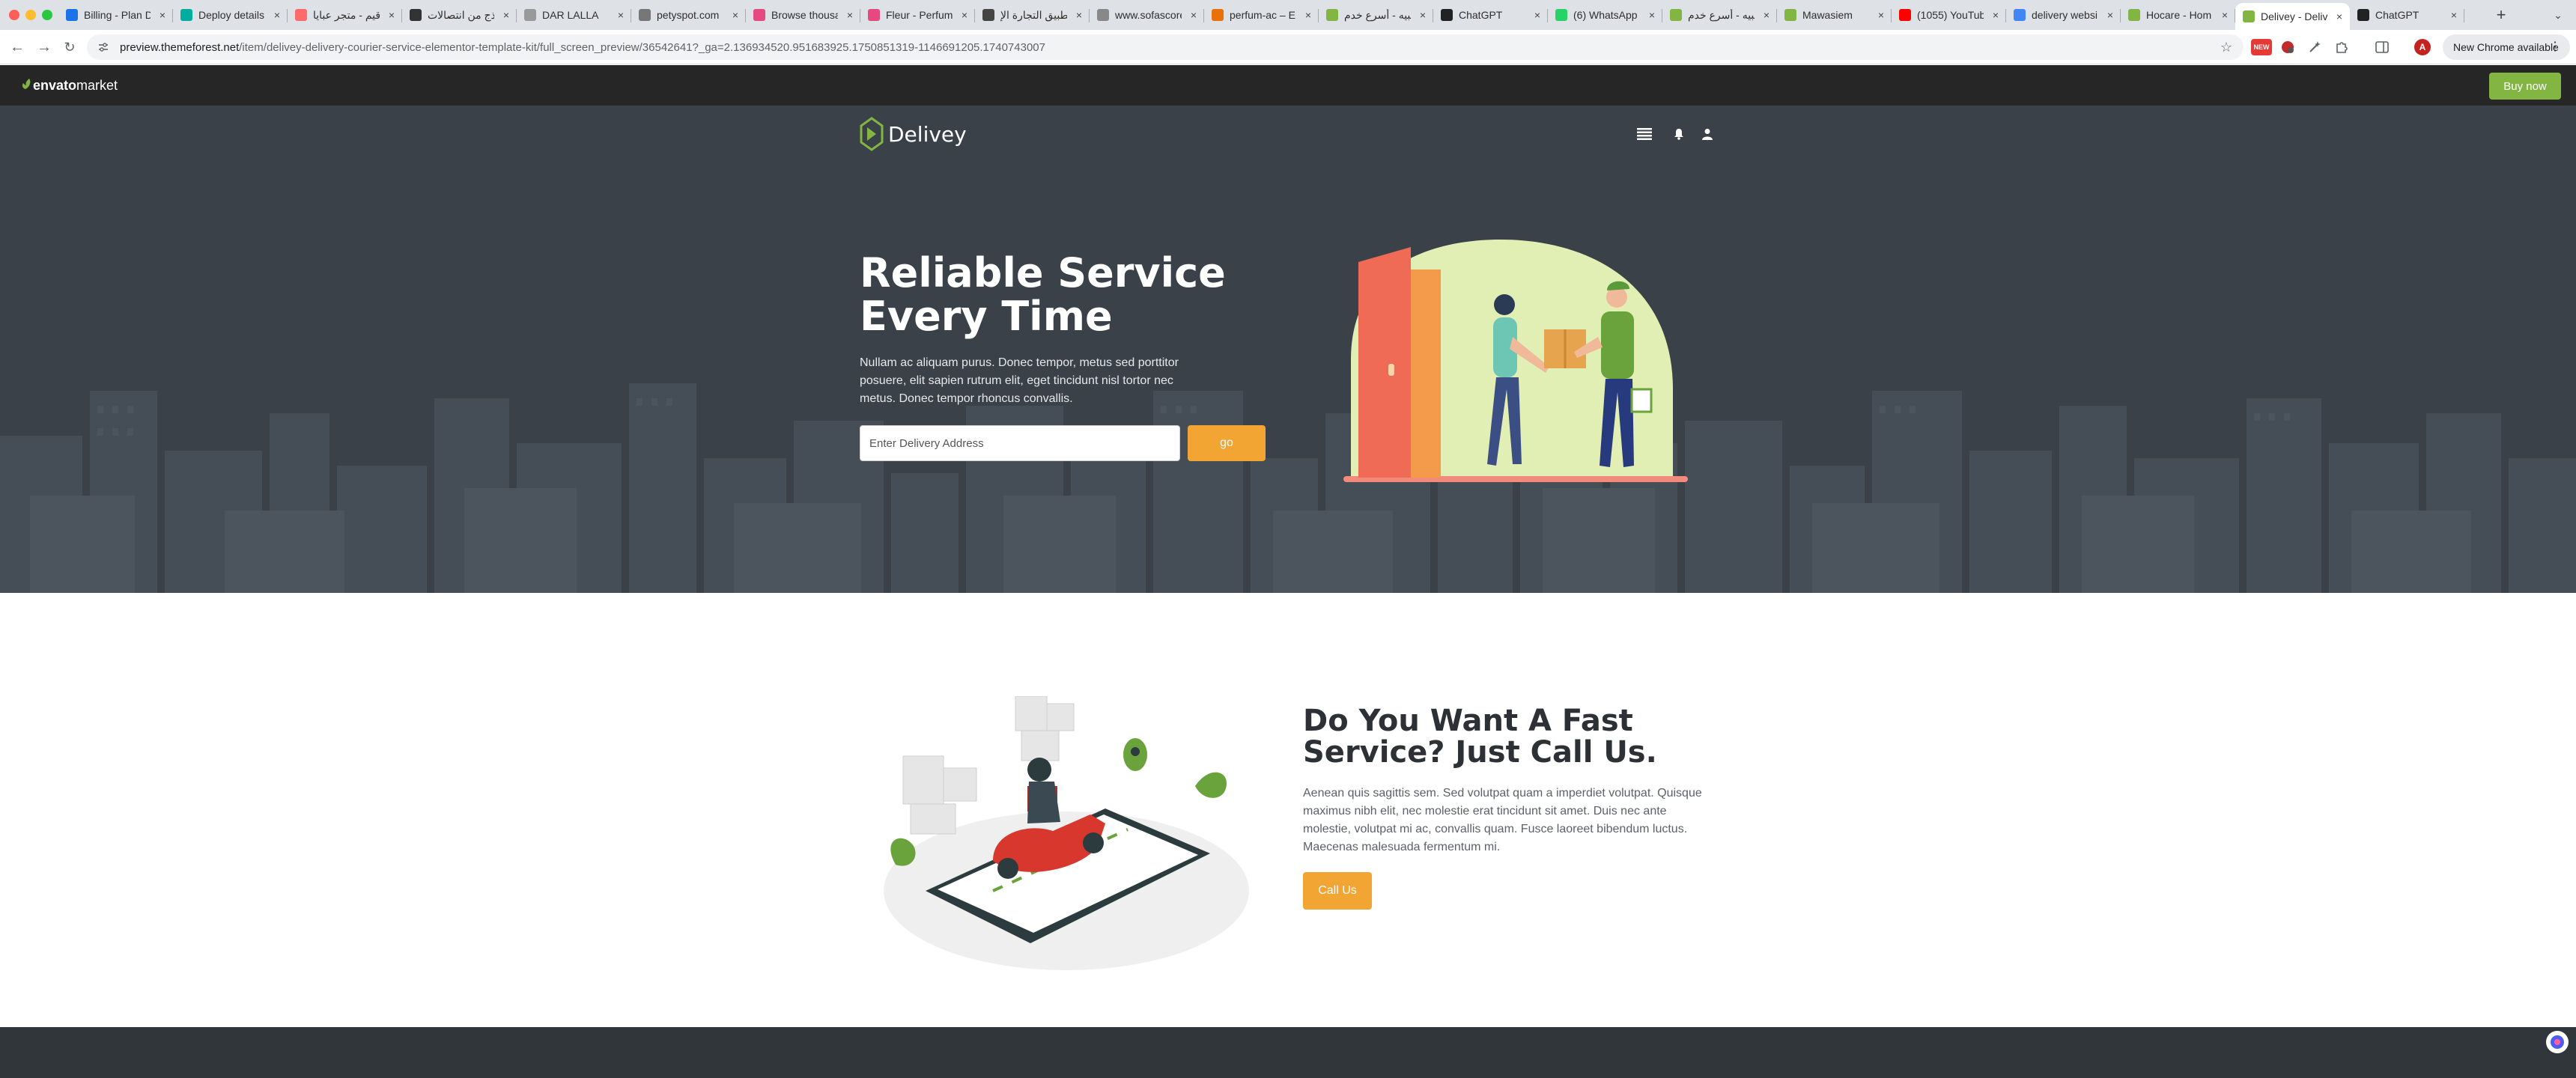 The height and width of the screenshot is (1078, 2576). Describe the element at coordinates (913, 134) in the screenshot. I see `delivey-logo: Delivey` at that location.